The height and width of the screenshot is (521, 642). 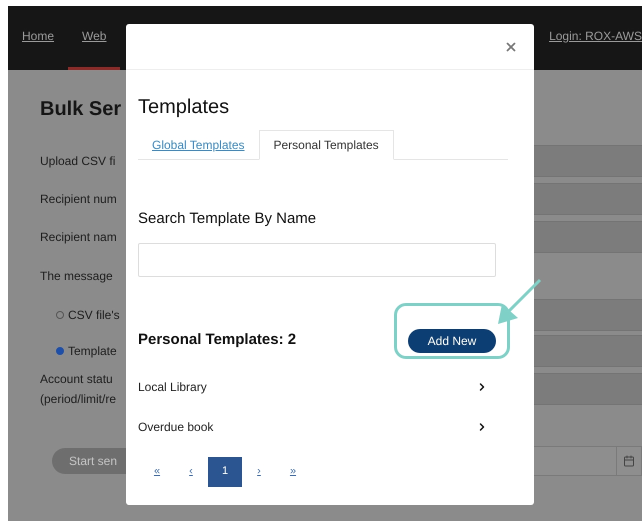 What do you see at coordinates (217, 340) in the screenshot?
I see `template-count: Personal Templates: 2` at bounding box center [217, 340].